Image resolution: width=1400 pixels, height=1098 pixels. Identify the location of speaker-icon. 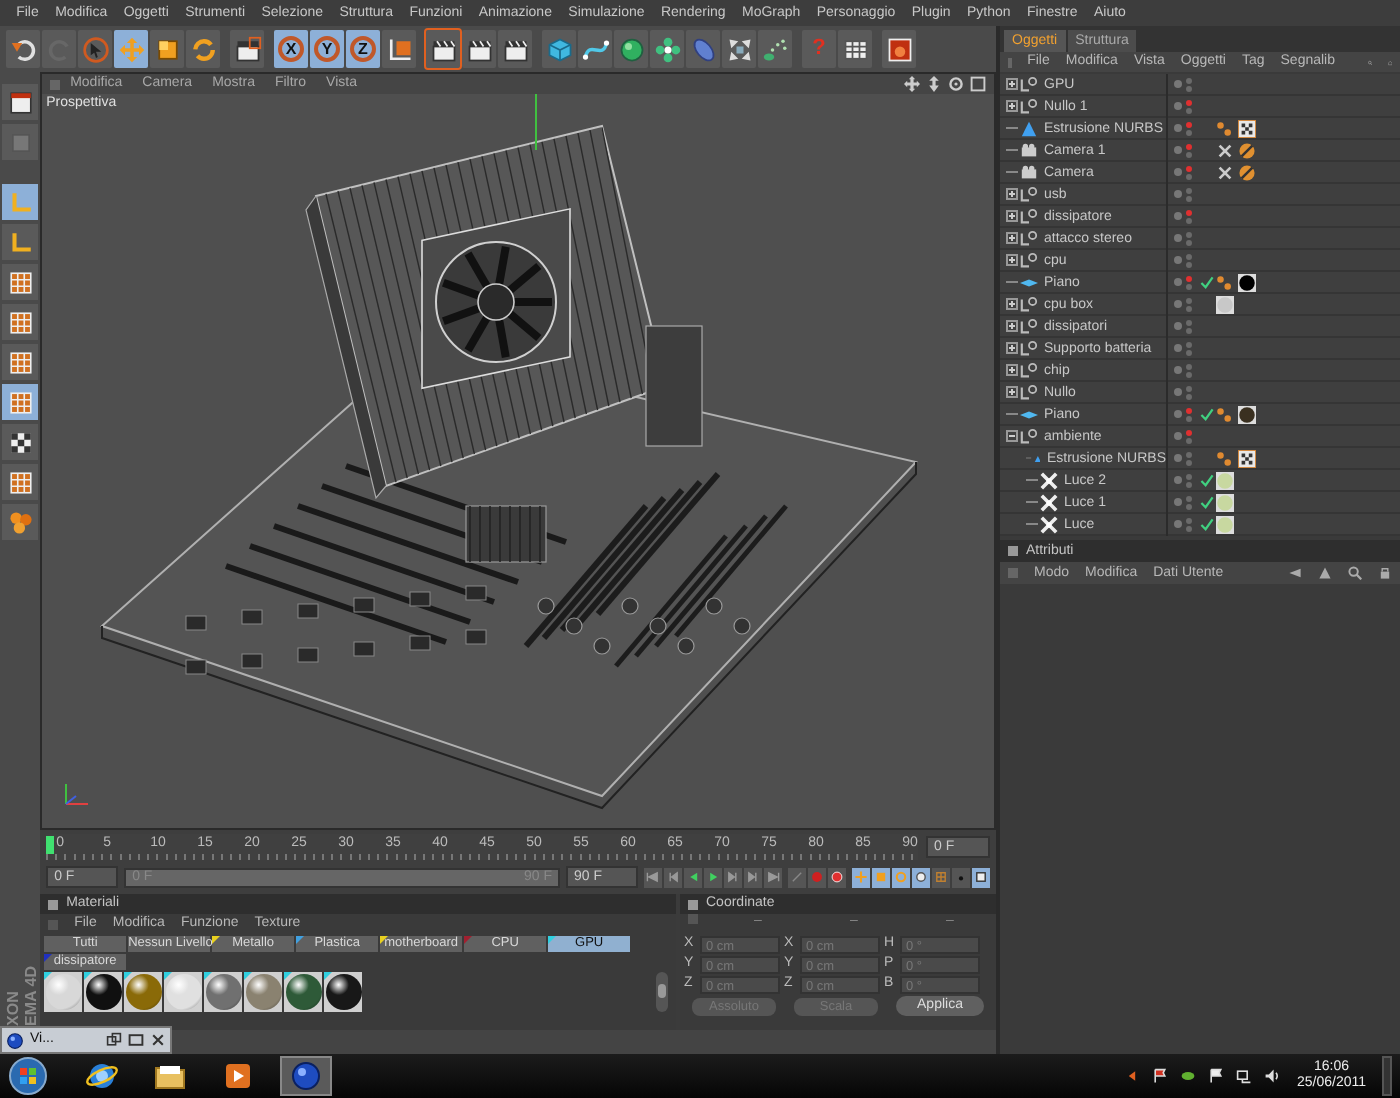
(1272, 1076).